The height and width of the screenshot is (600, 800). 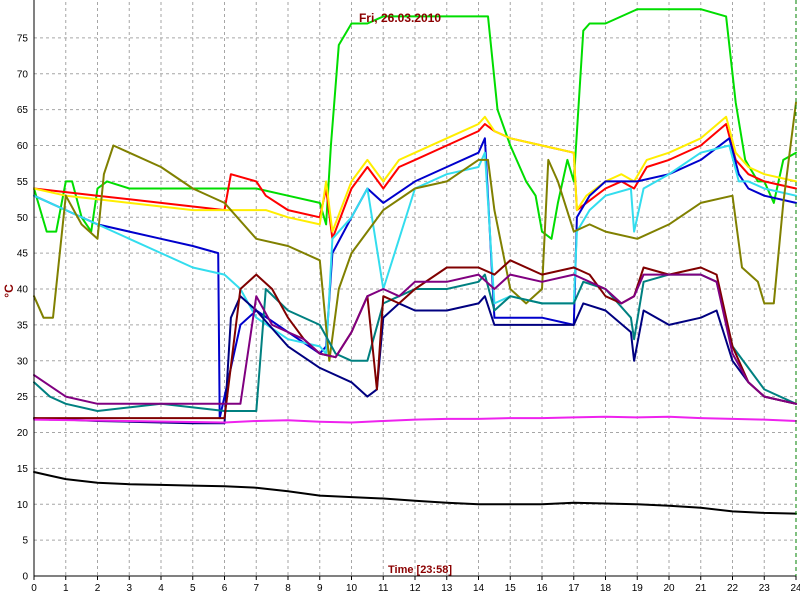 I want to click on y-tick-label: 30, so click(x=23, y=361).